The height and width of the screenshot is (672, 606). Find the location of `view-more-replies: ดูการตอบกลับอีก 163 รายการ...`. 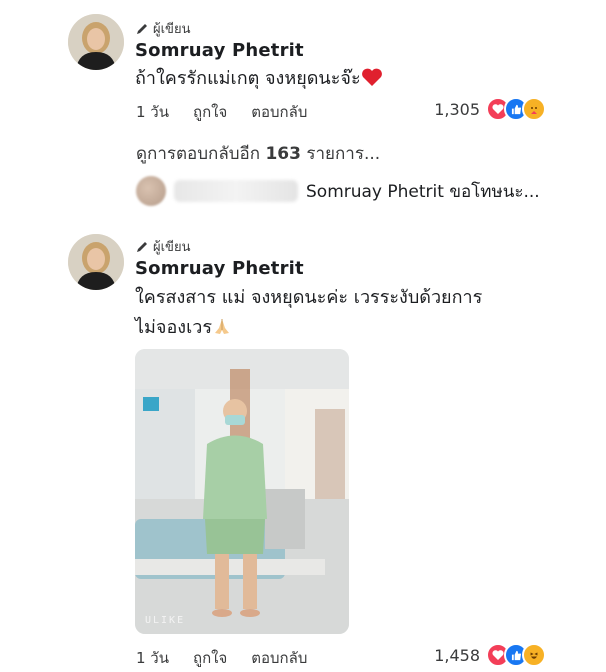

view-more-replies: ดูการตอบกลับอีก 163 รายการ... is located at coordinates (258, 153).